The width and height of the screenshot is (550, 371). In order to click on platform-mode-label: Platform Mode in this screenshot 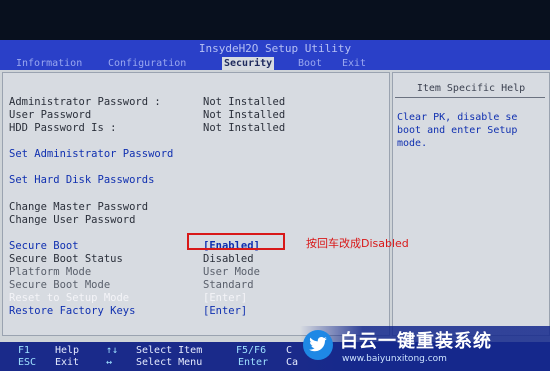, I will do `click(50, 272)`.